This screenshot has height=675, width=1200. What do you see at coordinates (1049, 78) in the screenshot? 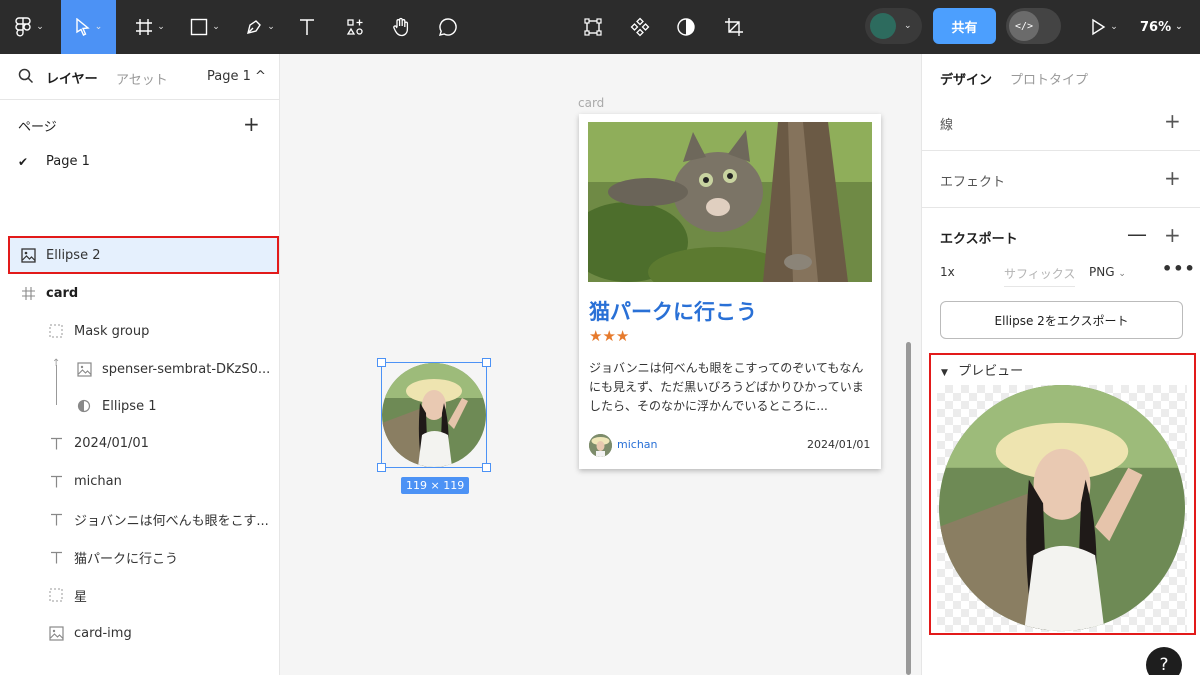
I see `tab-prototype: プロトタイプ` at bounding box center [1049, 78].